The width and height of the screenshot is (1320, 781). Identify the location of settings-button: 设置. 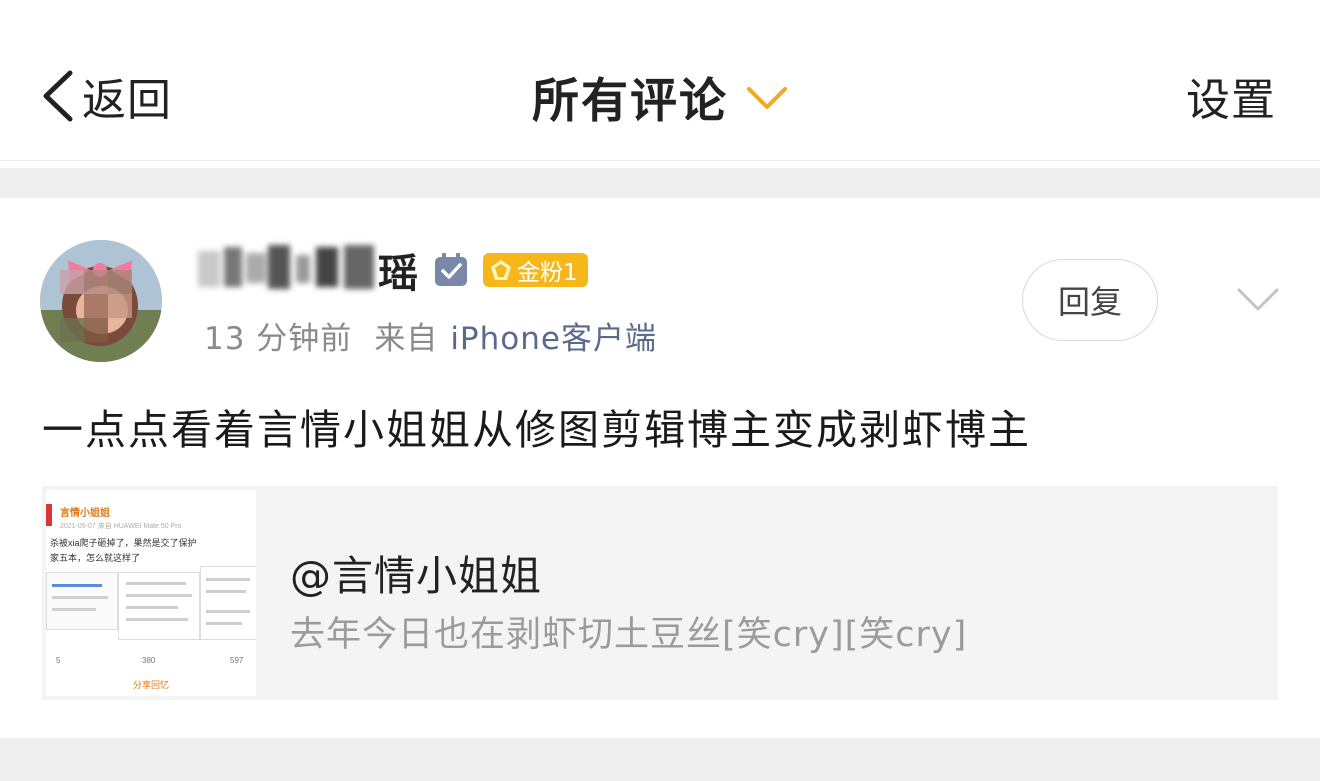
(1231, 96).